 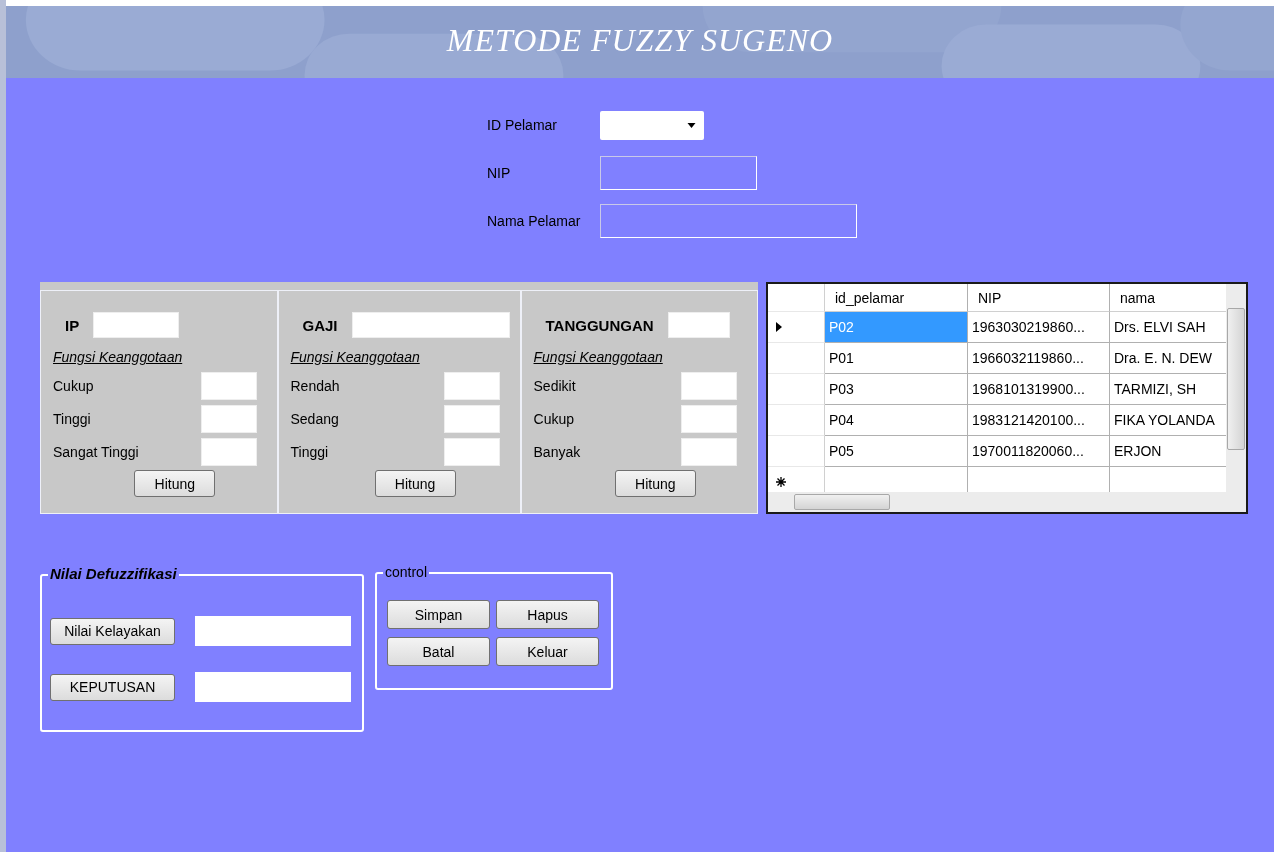 I want to click on result-button: Nilai Kelayakan, so click(x=112, y=631).